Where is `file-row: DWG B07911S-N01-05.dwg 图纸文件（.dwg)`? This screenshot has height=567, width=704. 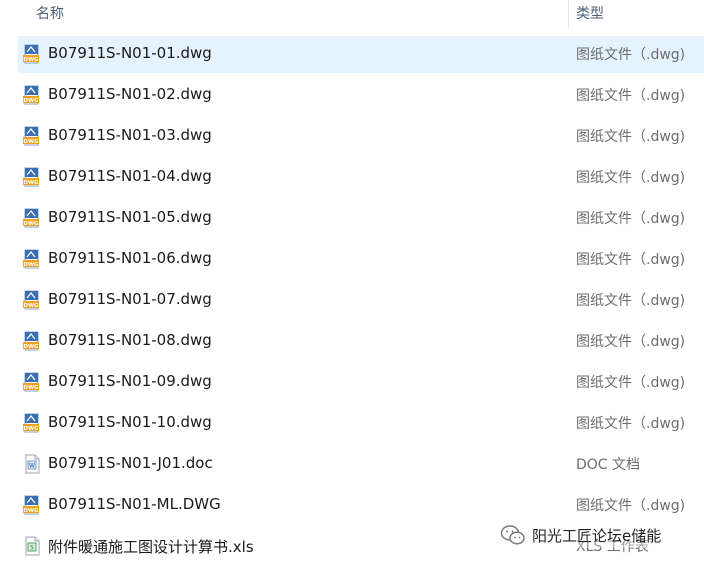 file-row: DWG B07911S-N01-05.dwg 图纸文件（.dwg) is located at coordinates (352, 218).